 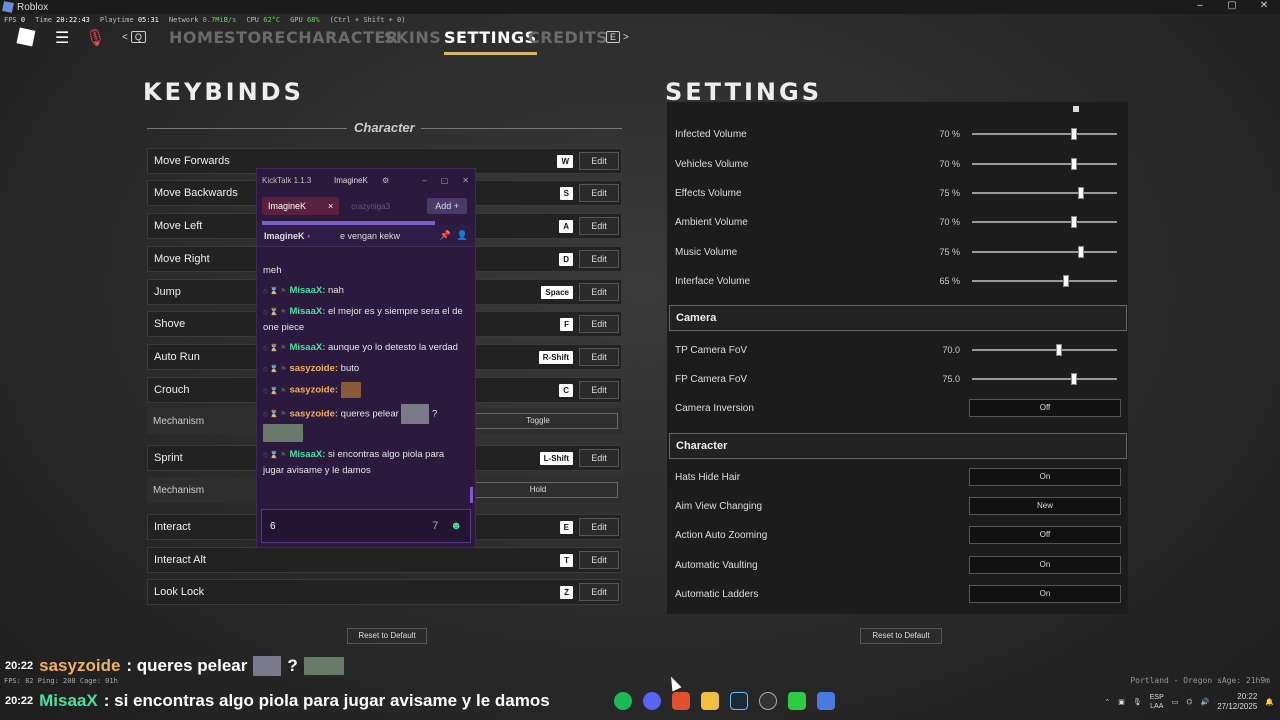 What do you see at coordinates (490, 41) in the screenshot?
I see `tab-settings: SETTINGS` at bounding box center [490, 41].